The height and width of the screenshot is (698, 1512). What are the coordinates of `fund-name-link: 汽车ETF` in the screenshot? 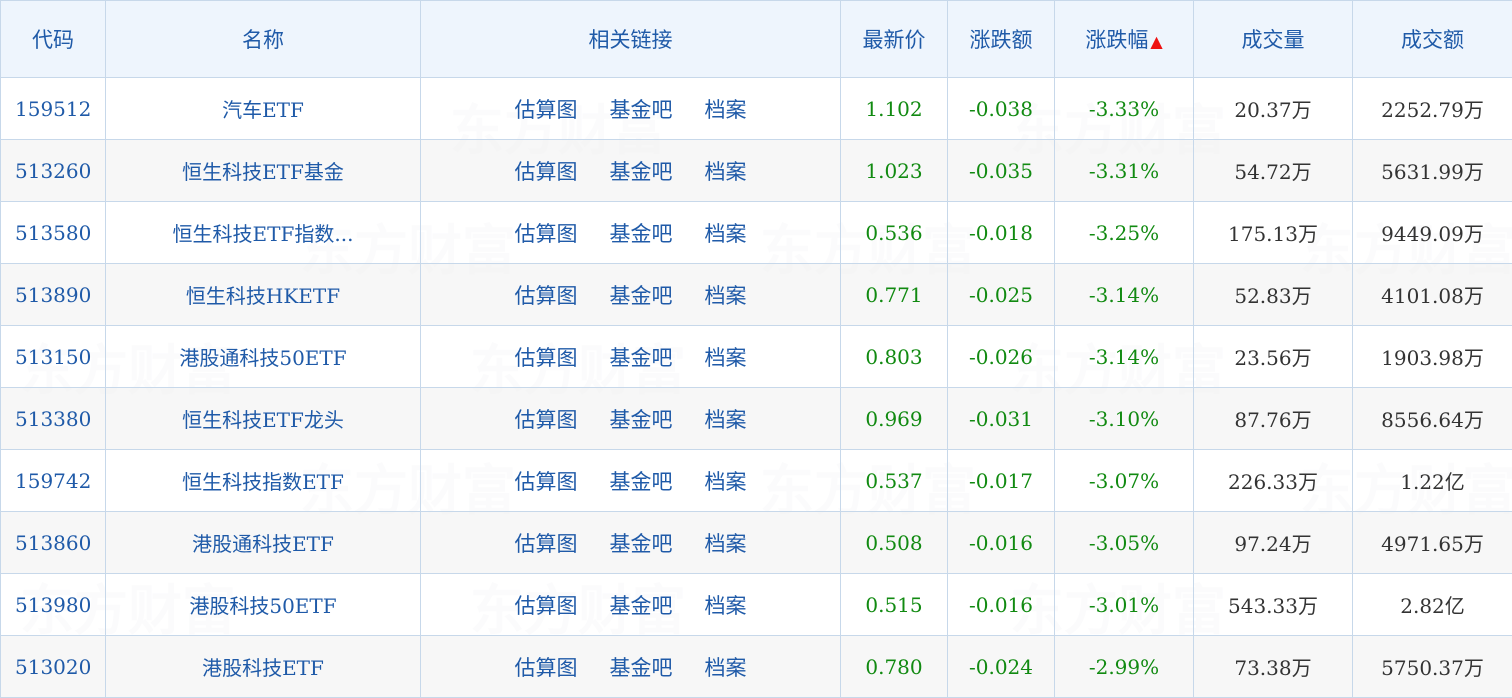 It's located at (263, 109).